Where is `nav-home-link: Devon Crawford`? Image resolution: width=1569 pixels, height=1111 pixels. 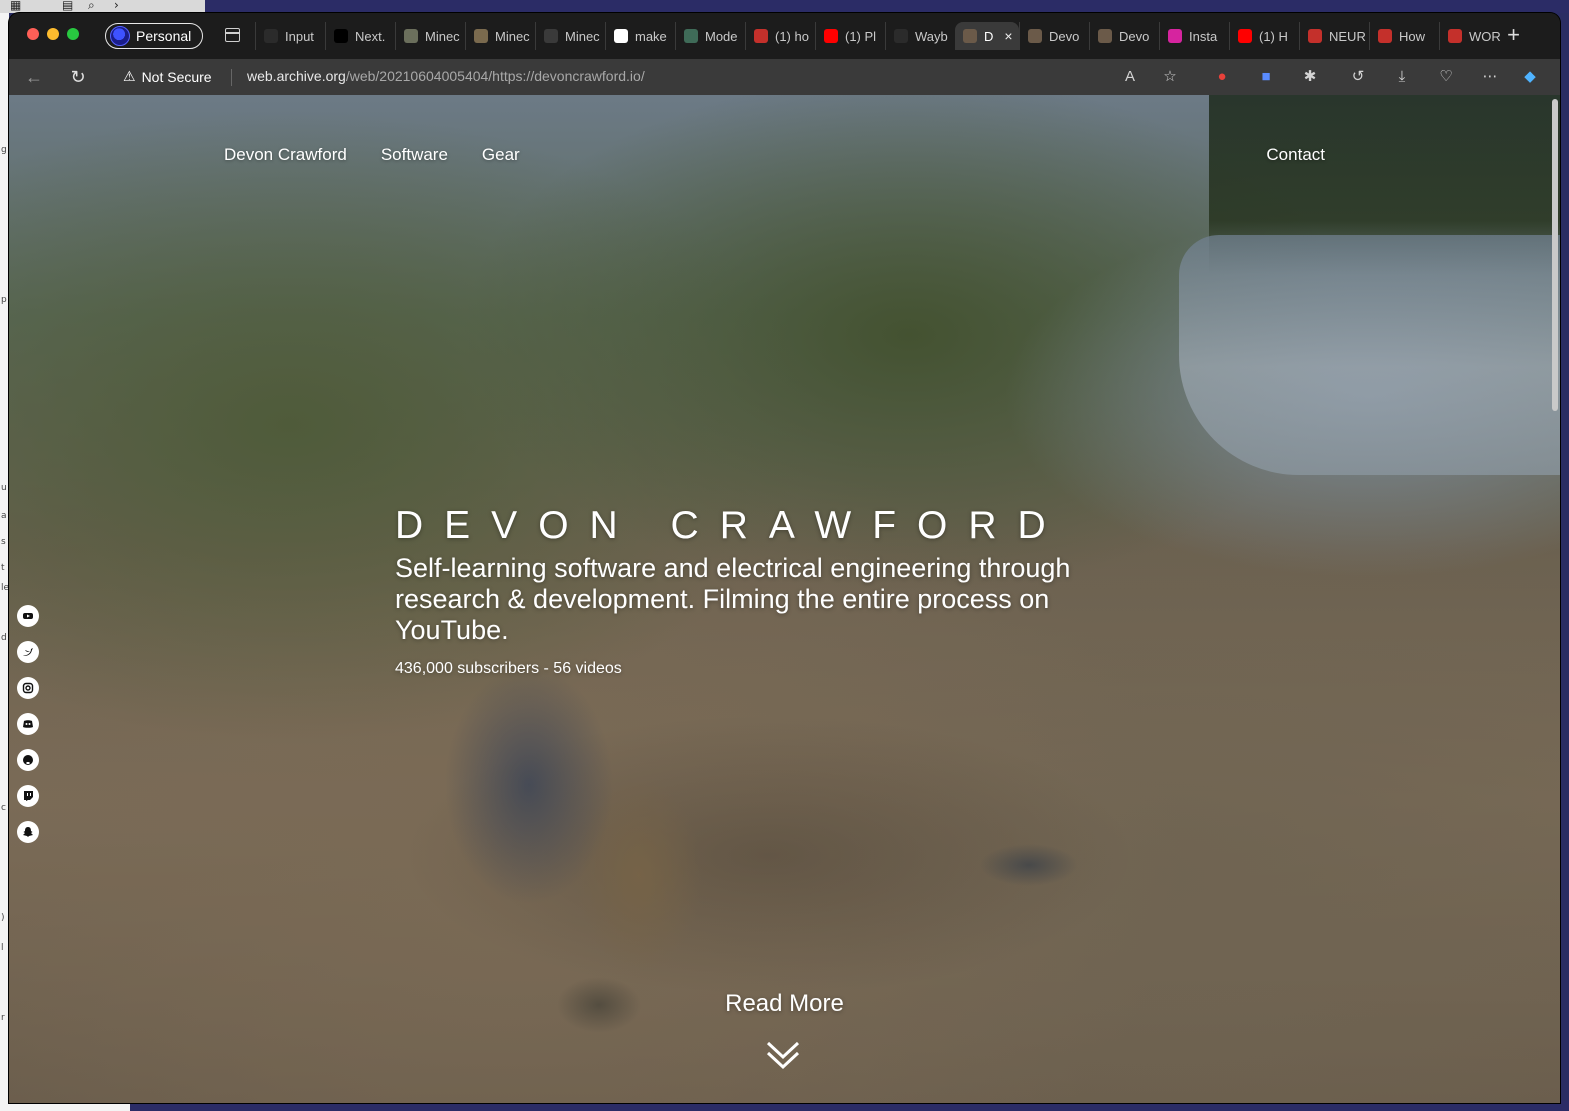
nav-home-link: Devon Crawford is located at coordinates (285, 155).